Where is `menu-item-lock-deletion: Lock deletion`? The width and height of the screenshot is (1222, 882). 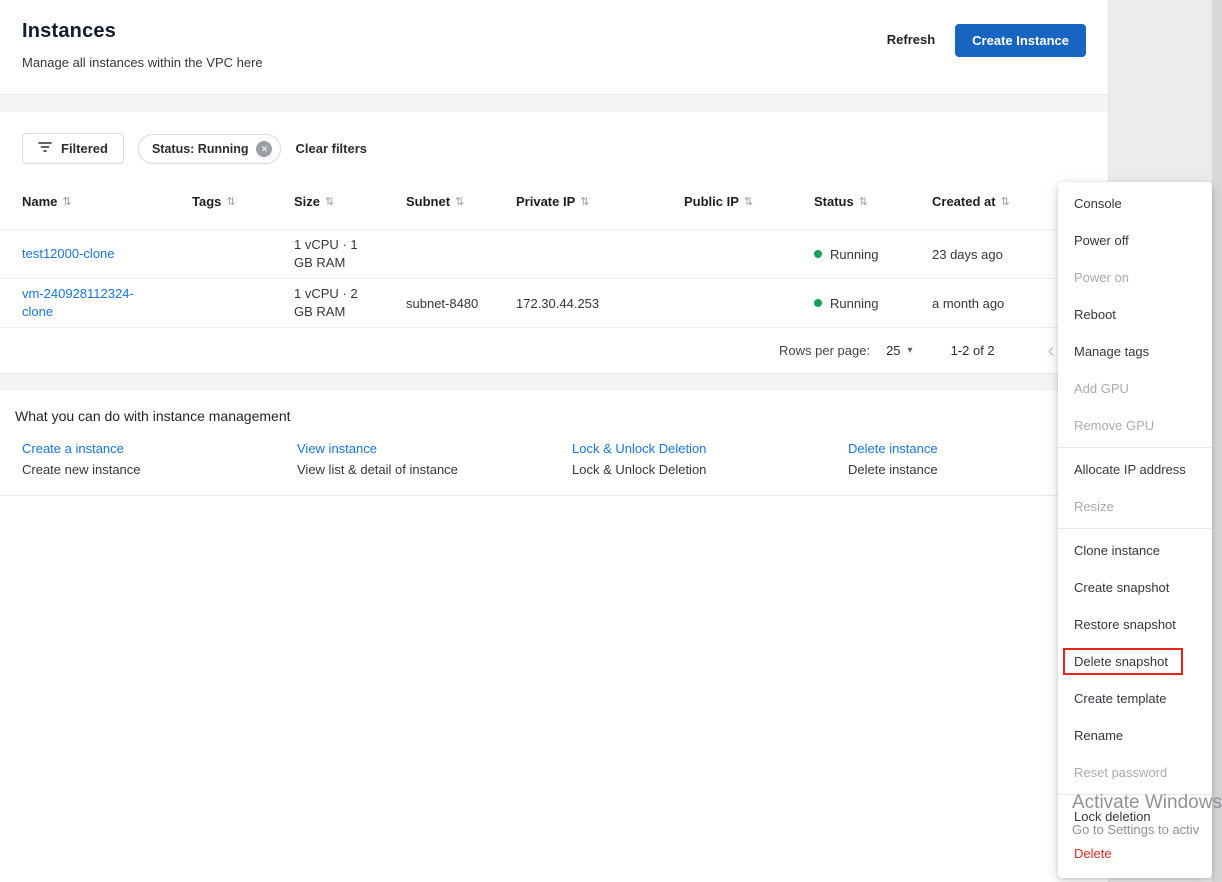 menu-item-lock-deletion: Lock deletion is located at coordinates (1135, 816).